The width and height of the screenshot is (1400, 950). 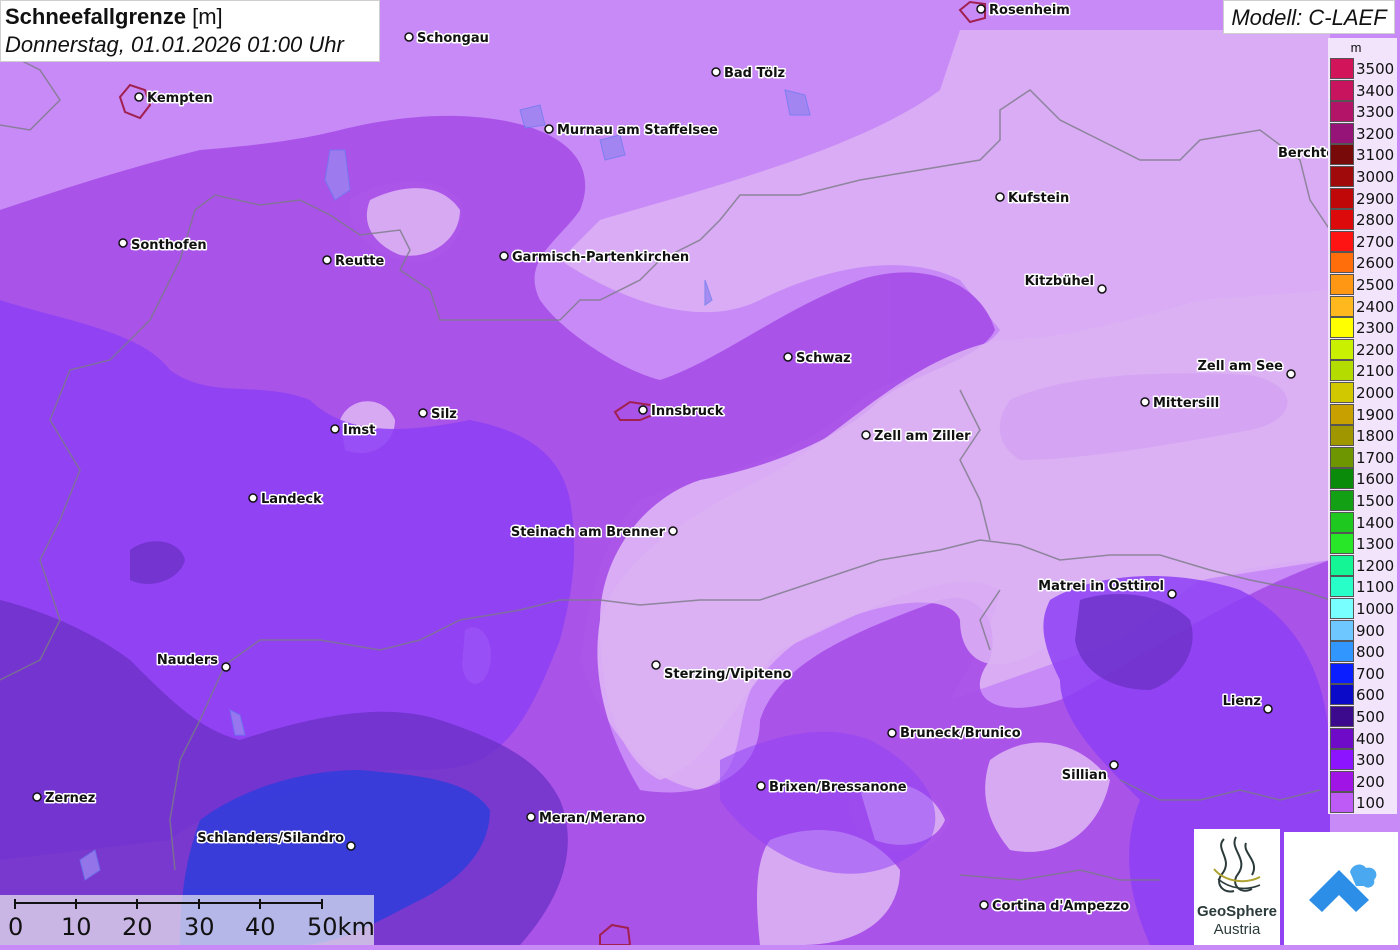 I want to click on geosphere-logo-icon, so click(x=1237, y=864).